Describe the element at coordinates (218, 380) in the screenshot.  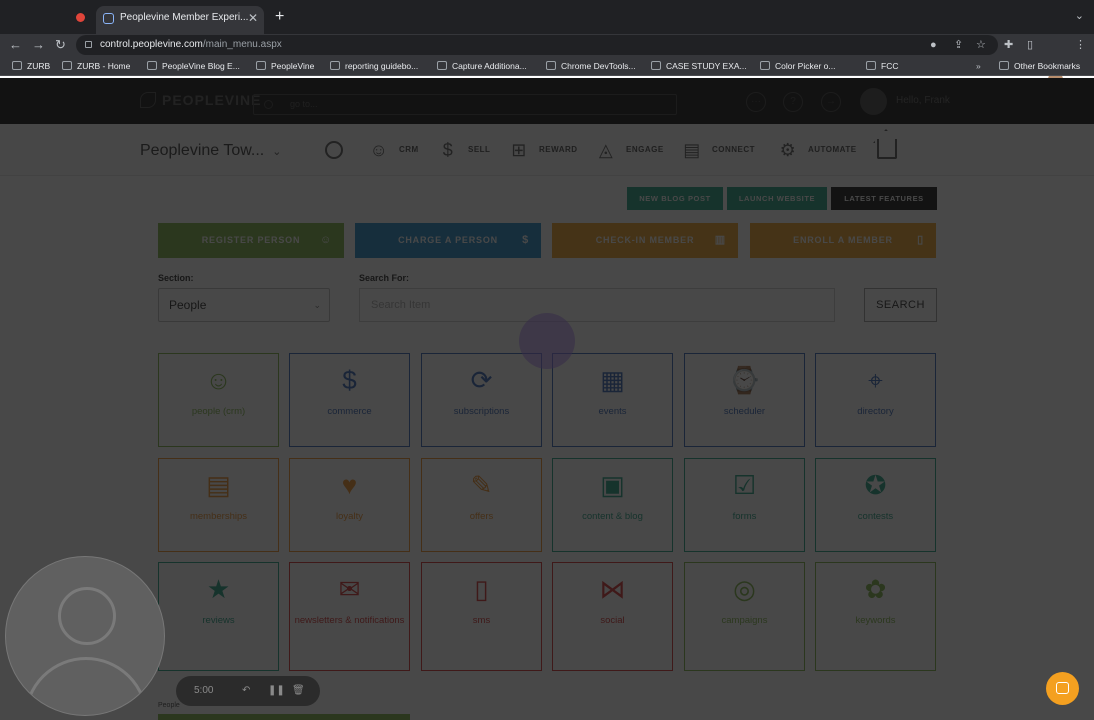
I see `people-icon: ☺` at that location.